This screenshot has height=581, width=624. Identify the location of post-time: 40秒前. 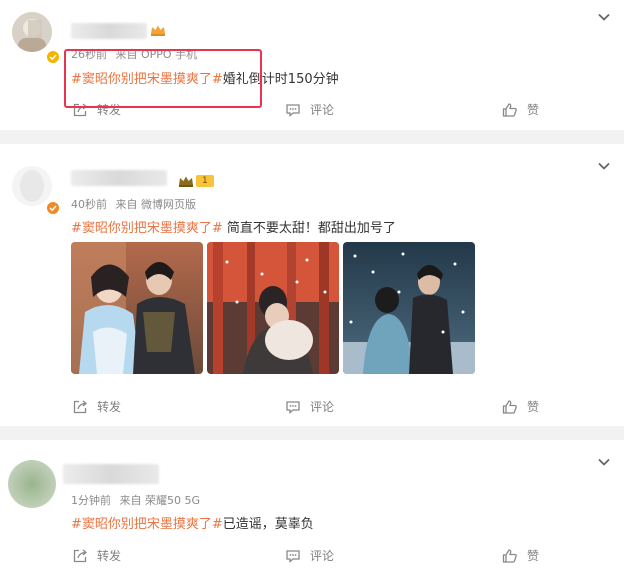
(89, 204).